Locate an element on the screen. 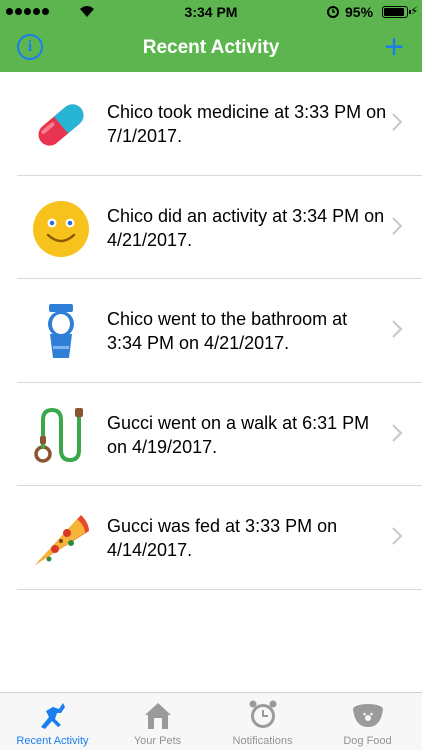 This screenshot has width=422, height=750. tab-recent-activity: Recent Activity is located at coordinates (52, 721).